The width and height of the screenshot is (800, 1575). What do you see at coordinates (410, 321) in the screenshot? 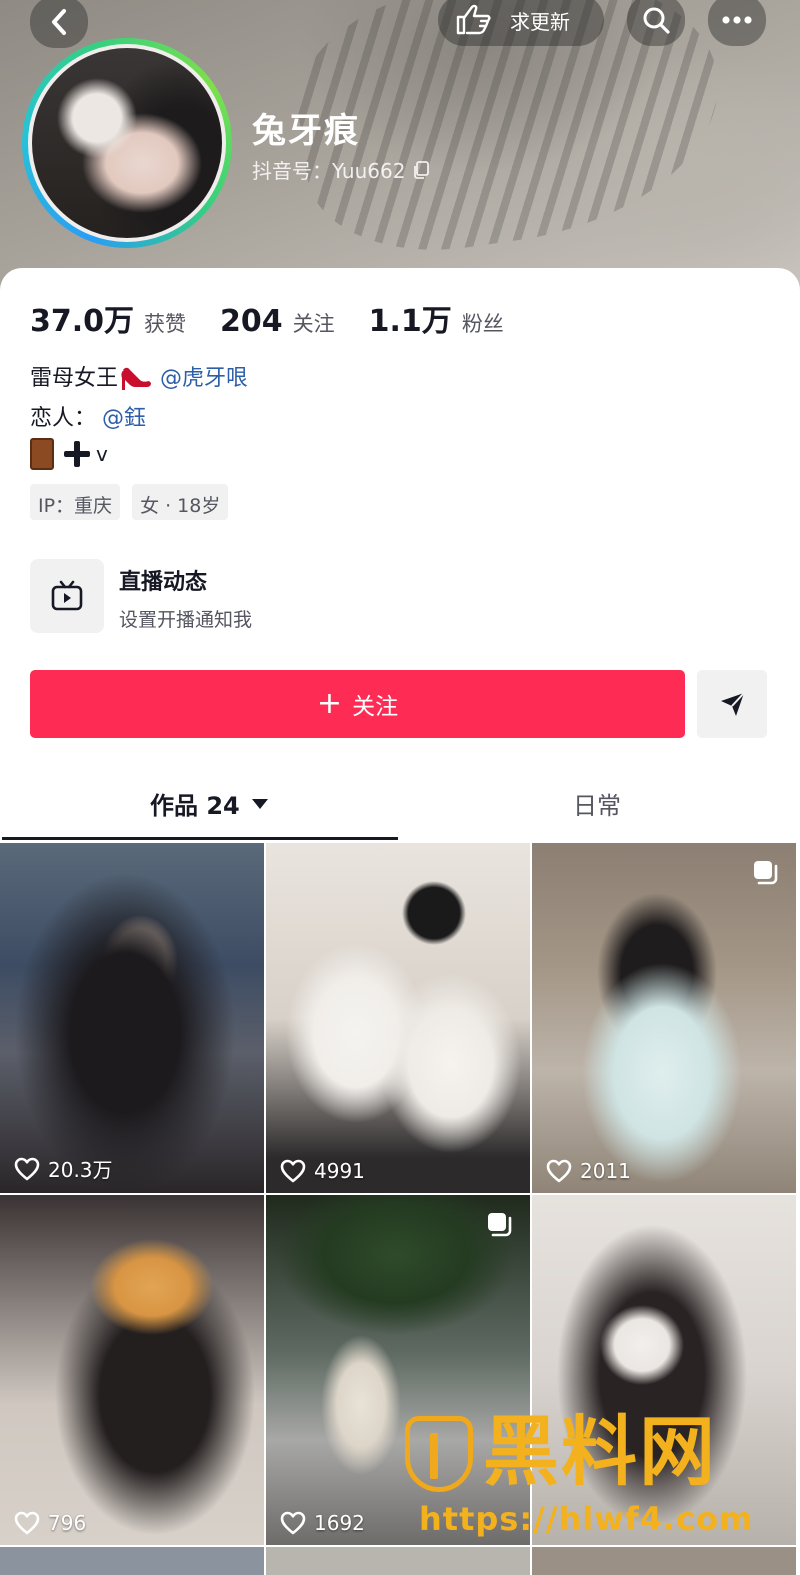
I see `stat-followers-value: 1.1万` at bounding box center [410, 321].